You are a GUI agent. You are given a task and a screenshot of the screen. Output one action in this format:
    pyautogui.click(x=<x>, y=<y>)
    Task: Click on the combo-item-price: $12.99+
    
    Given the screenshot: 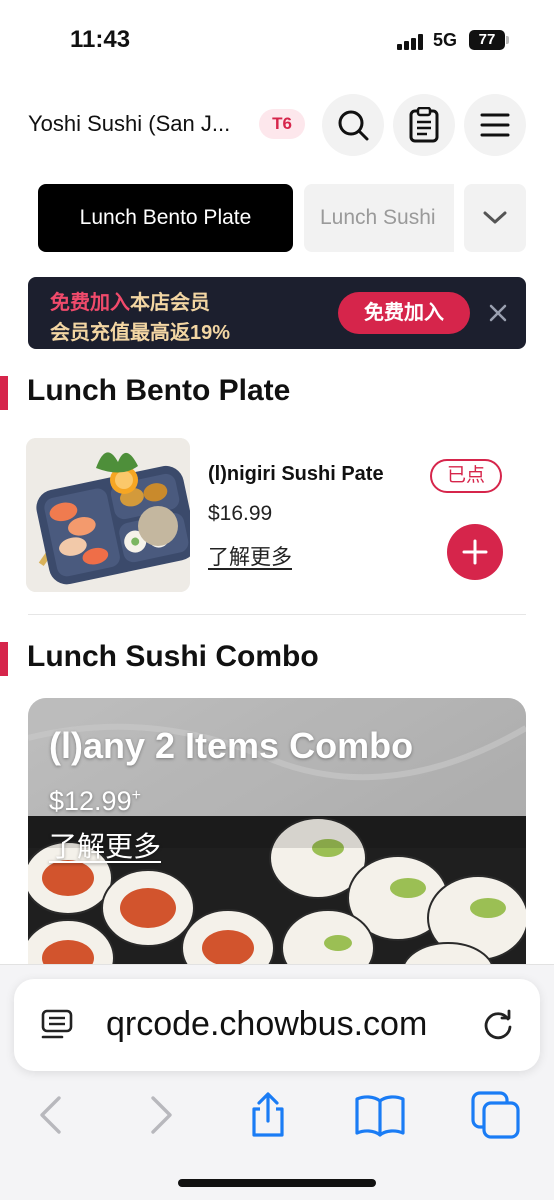 What is the action you would take?
    pyautogui.click(x=95, y=801)
    